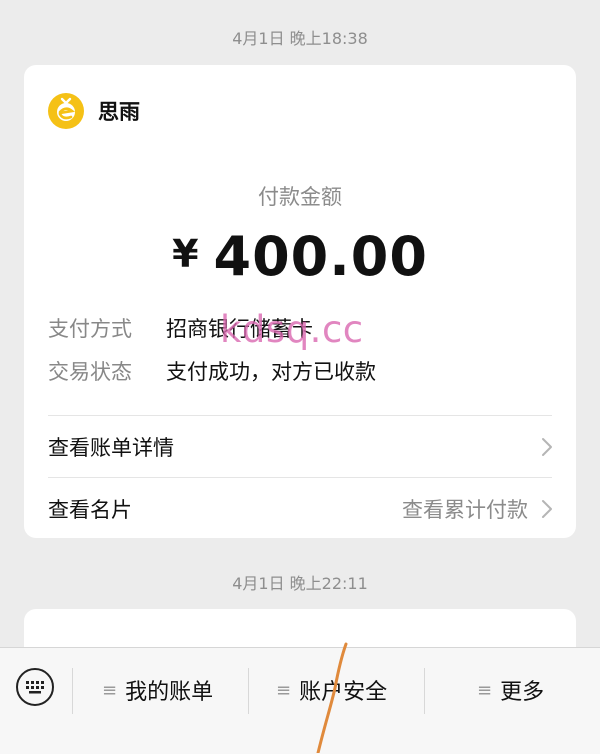 Image resolution: width=600 pixels, height=754 pixels. Describe the element at coordinates (90, 510) in the screenshot. I see `view-profile-label: 查看名片` at that location.